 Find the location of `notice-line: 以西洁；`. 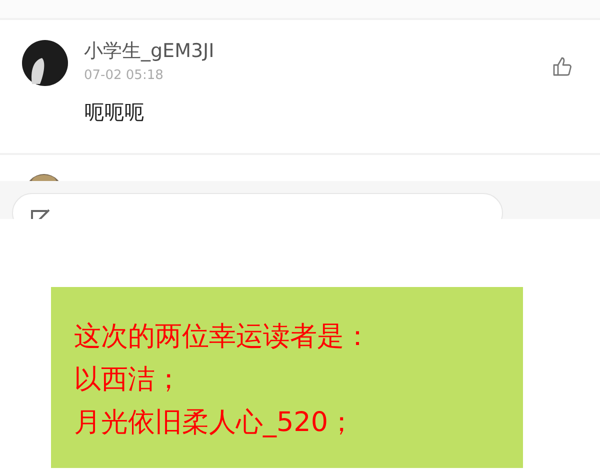

notice-line: 以西洁； is located at coordinates (128, 380).